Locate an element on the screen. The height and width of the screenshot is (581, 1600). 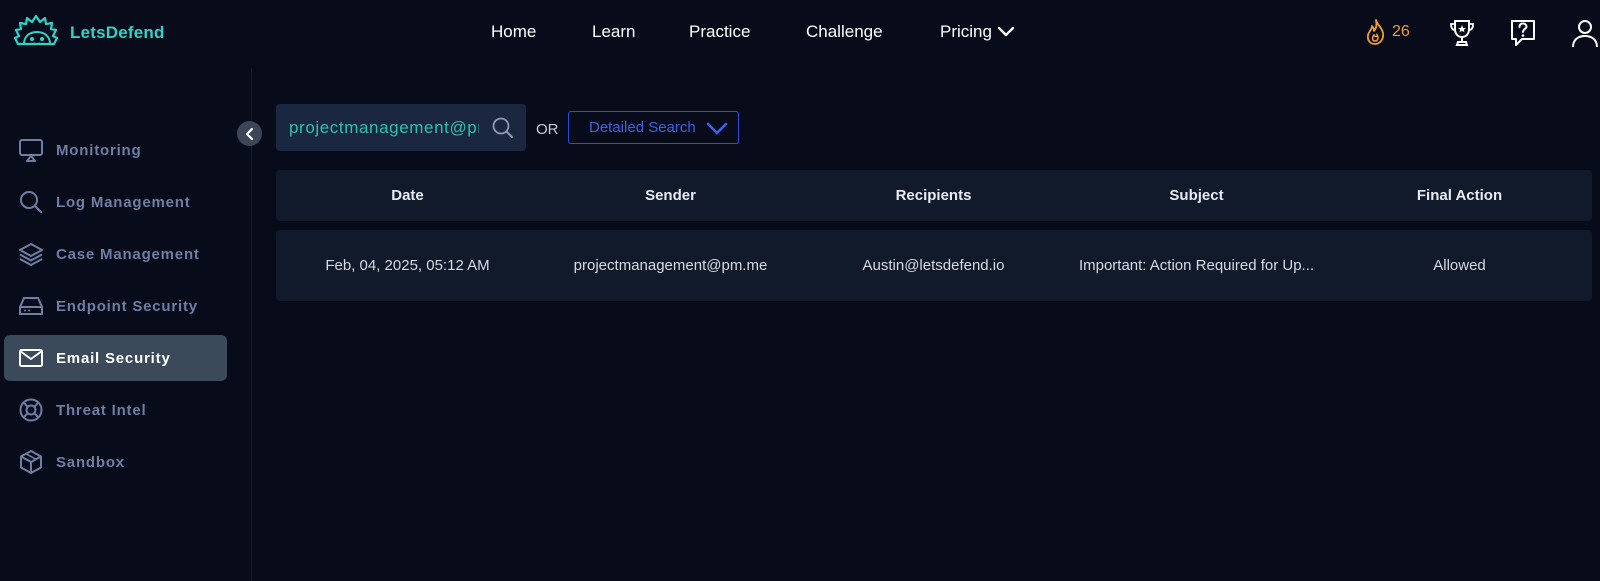
cell-recipients: Austin@letsdefend.io is located at coordinates (933, 265).